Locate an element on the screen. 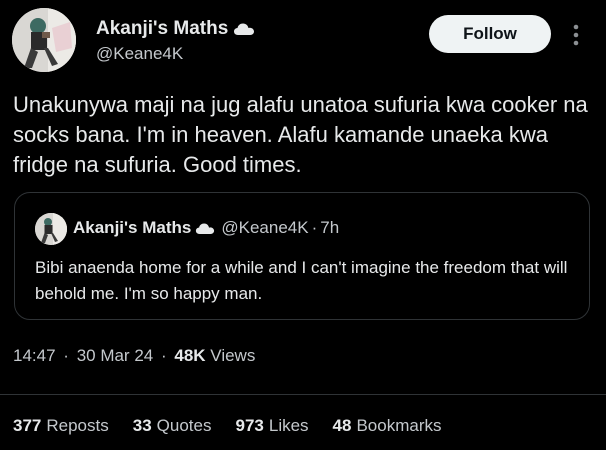 This screenshot has width=606, height=450. author-name-row: Akanji's Maths is located at coordinates (175, 29).